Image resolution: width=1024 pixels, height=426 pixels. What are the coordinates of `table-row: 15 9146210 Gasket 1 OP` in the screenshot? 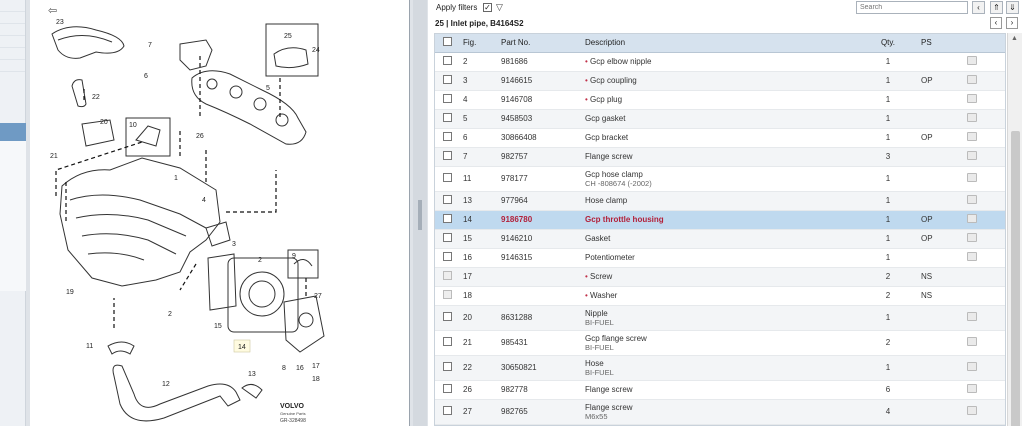 It's located at (720, 239).